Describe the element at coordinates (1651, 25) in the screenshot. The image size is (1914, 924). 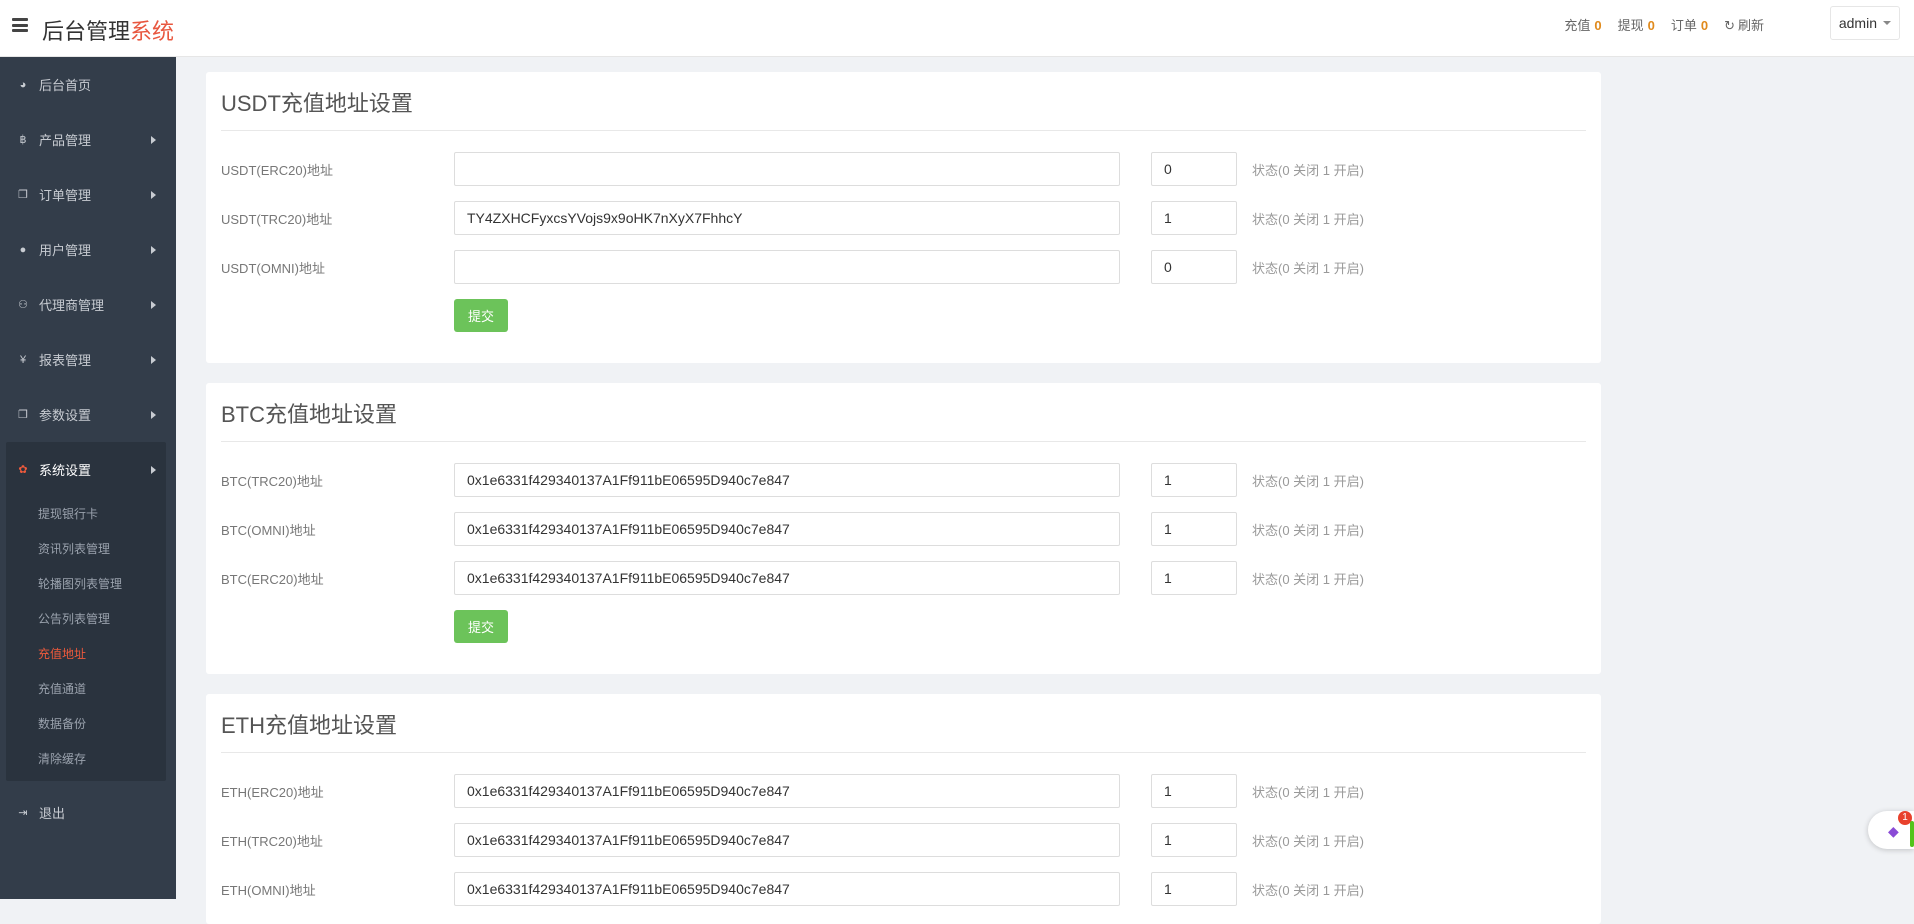
I see `stat-withdraw-count: 0` at that location.